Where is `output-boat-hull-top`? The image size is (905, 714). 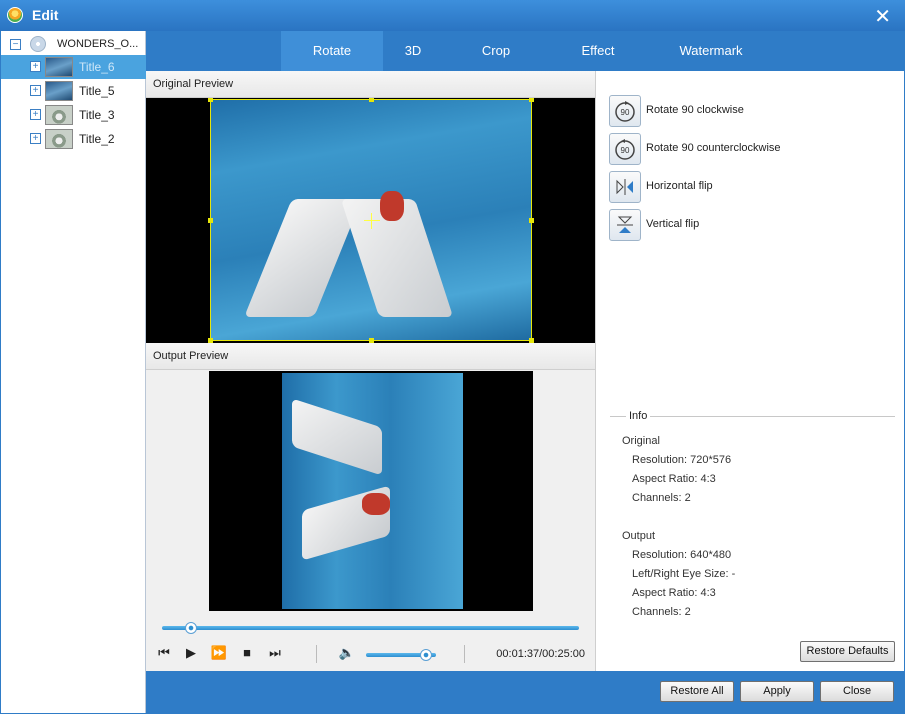
output-boat-hull-top is located at coordinates (337, 437).